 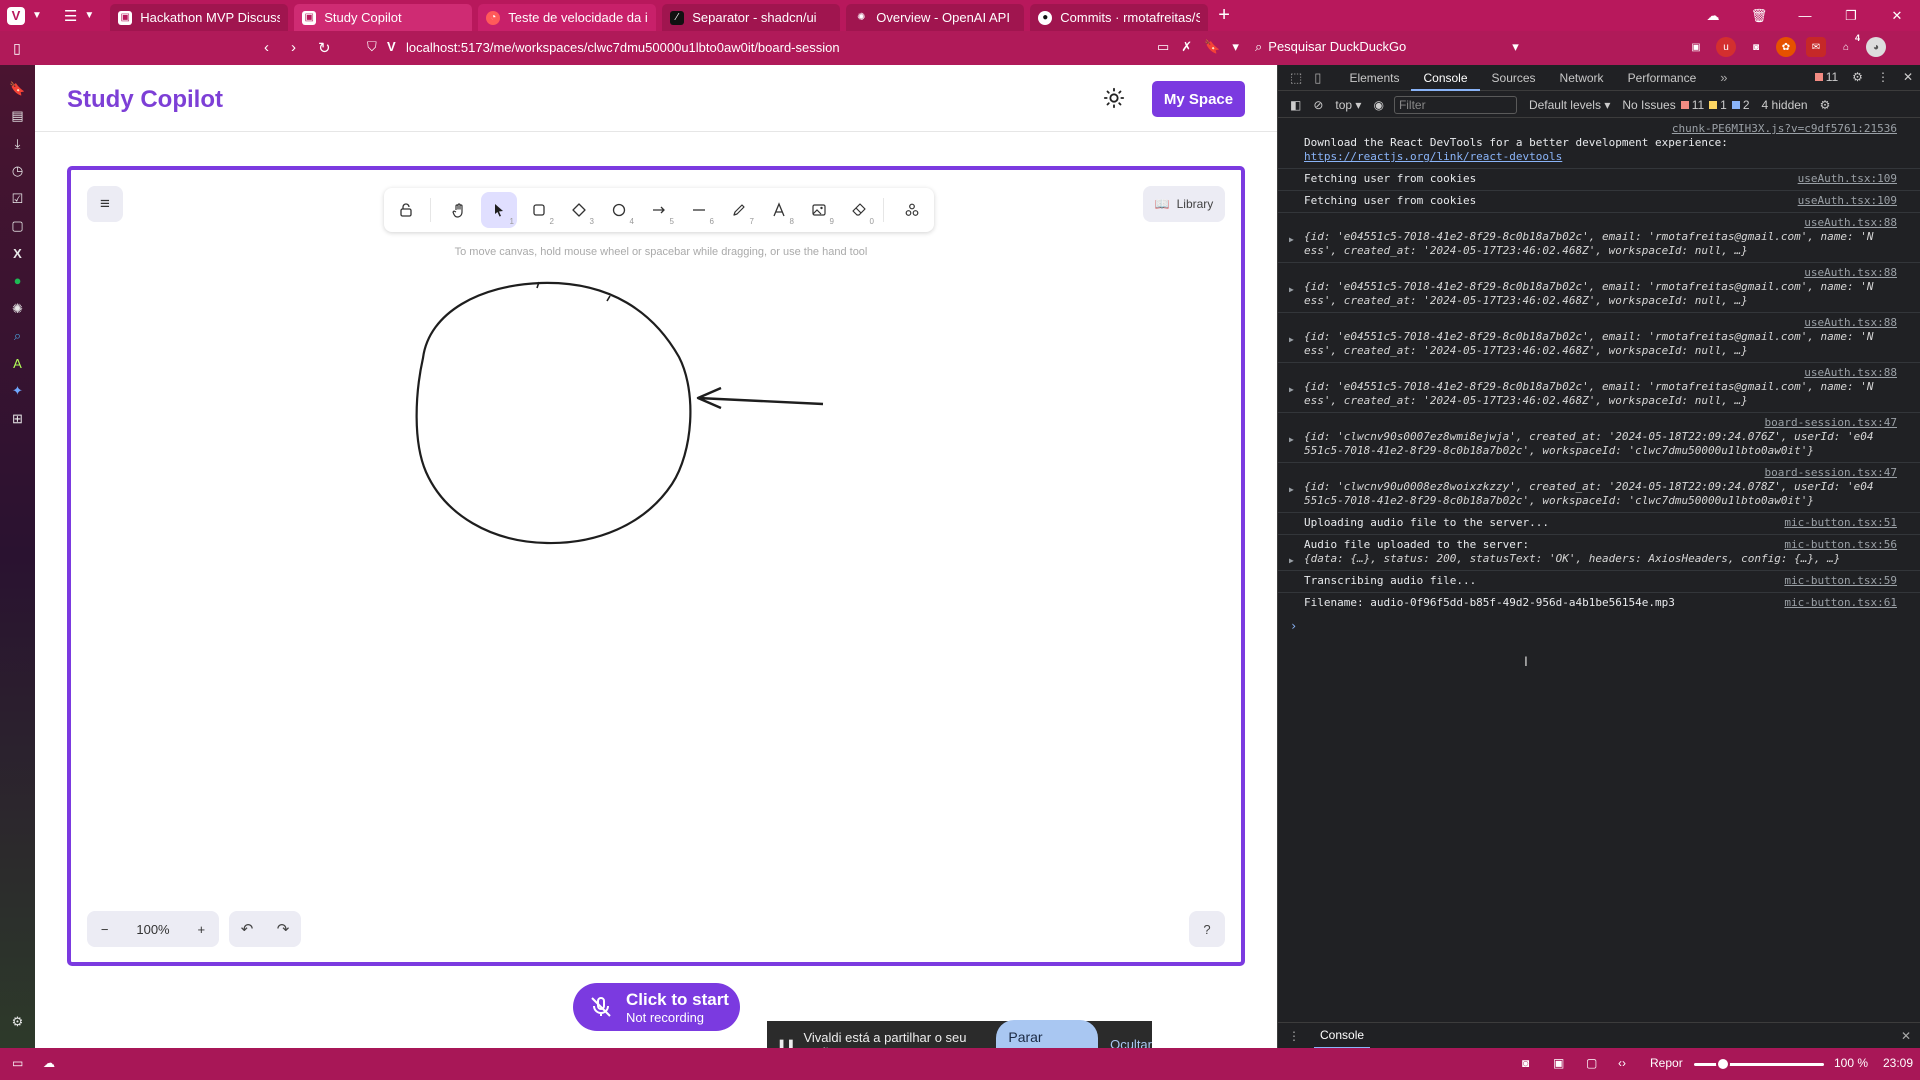 What do you see at coordinates (324, 48) in the screenshot?
I see `reload-icon: ↻` at bounding box center [324, 48].